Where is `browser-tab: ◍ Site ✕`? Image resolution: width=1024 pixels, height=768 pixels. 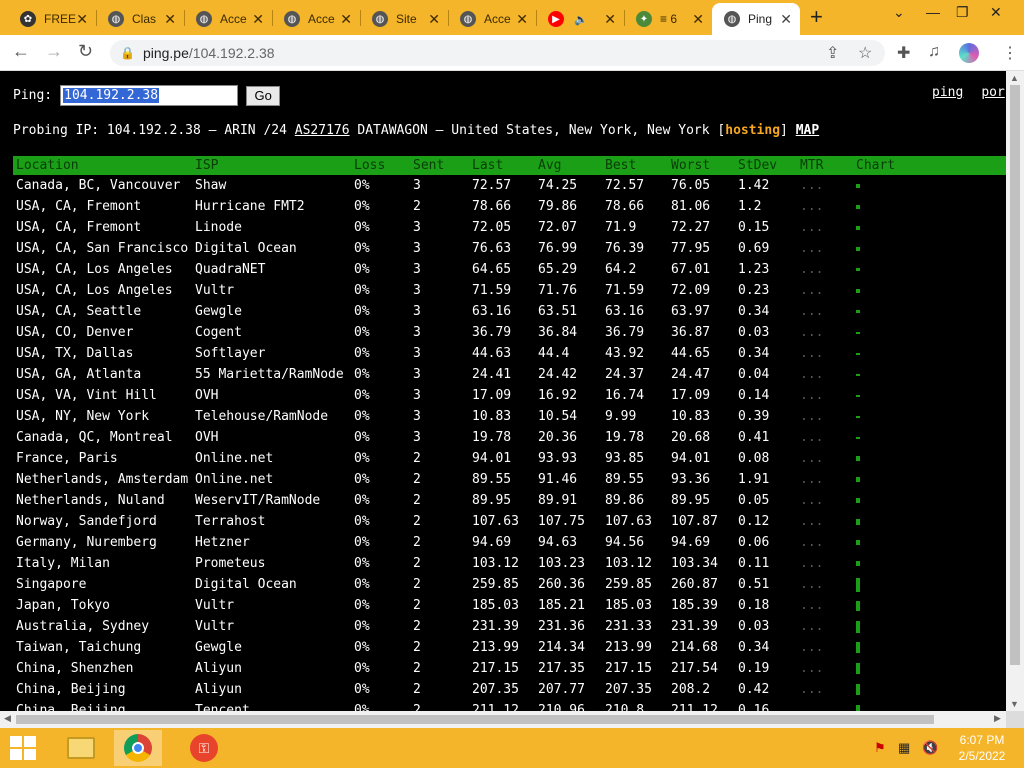 browser-tab: ◍ Site ✕ is located at coordinates (404, 19).